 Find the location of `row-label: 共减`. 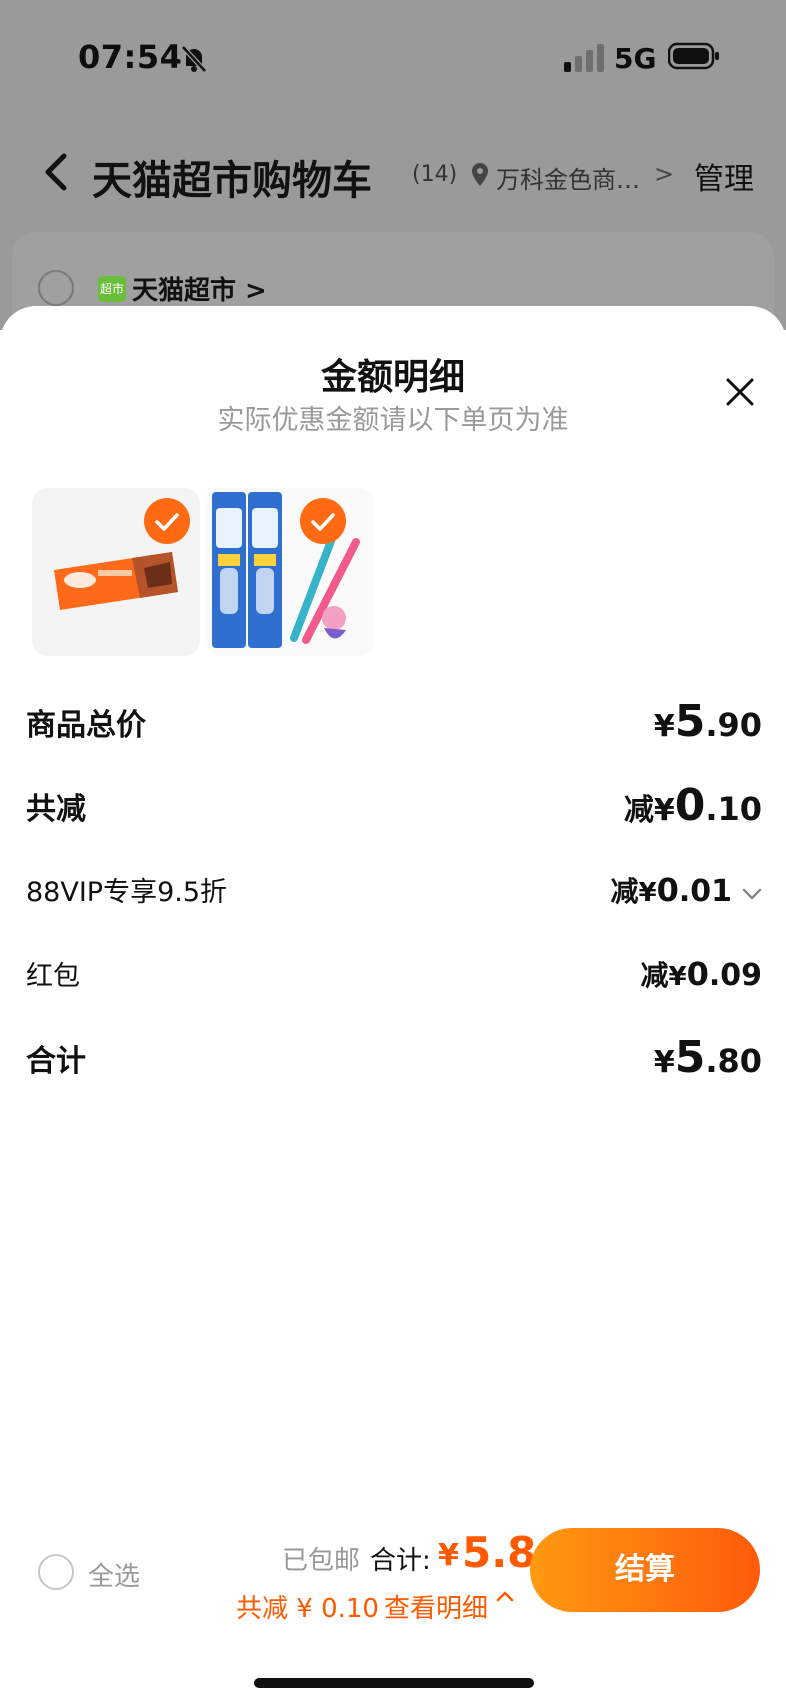

row-label: 共减 is located at coordinates (56, 809).